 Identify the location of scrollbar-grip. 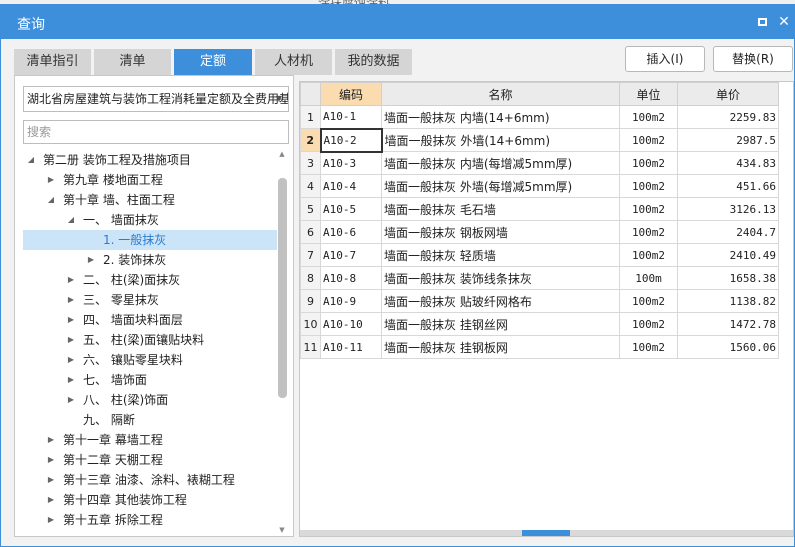
(546, 533).